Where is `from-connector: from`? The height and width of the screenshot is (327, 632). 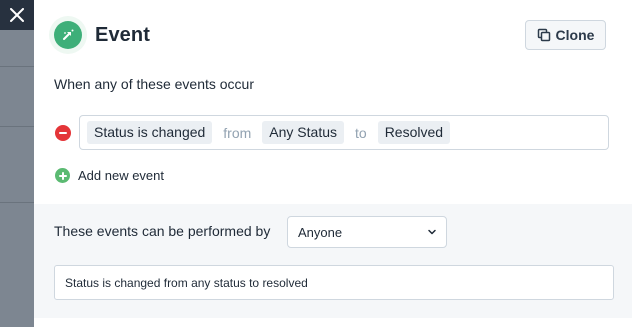 from-connector: from is located at coordinates (237, 132).